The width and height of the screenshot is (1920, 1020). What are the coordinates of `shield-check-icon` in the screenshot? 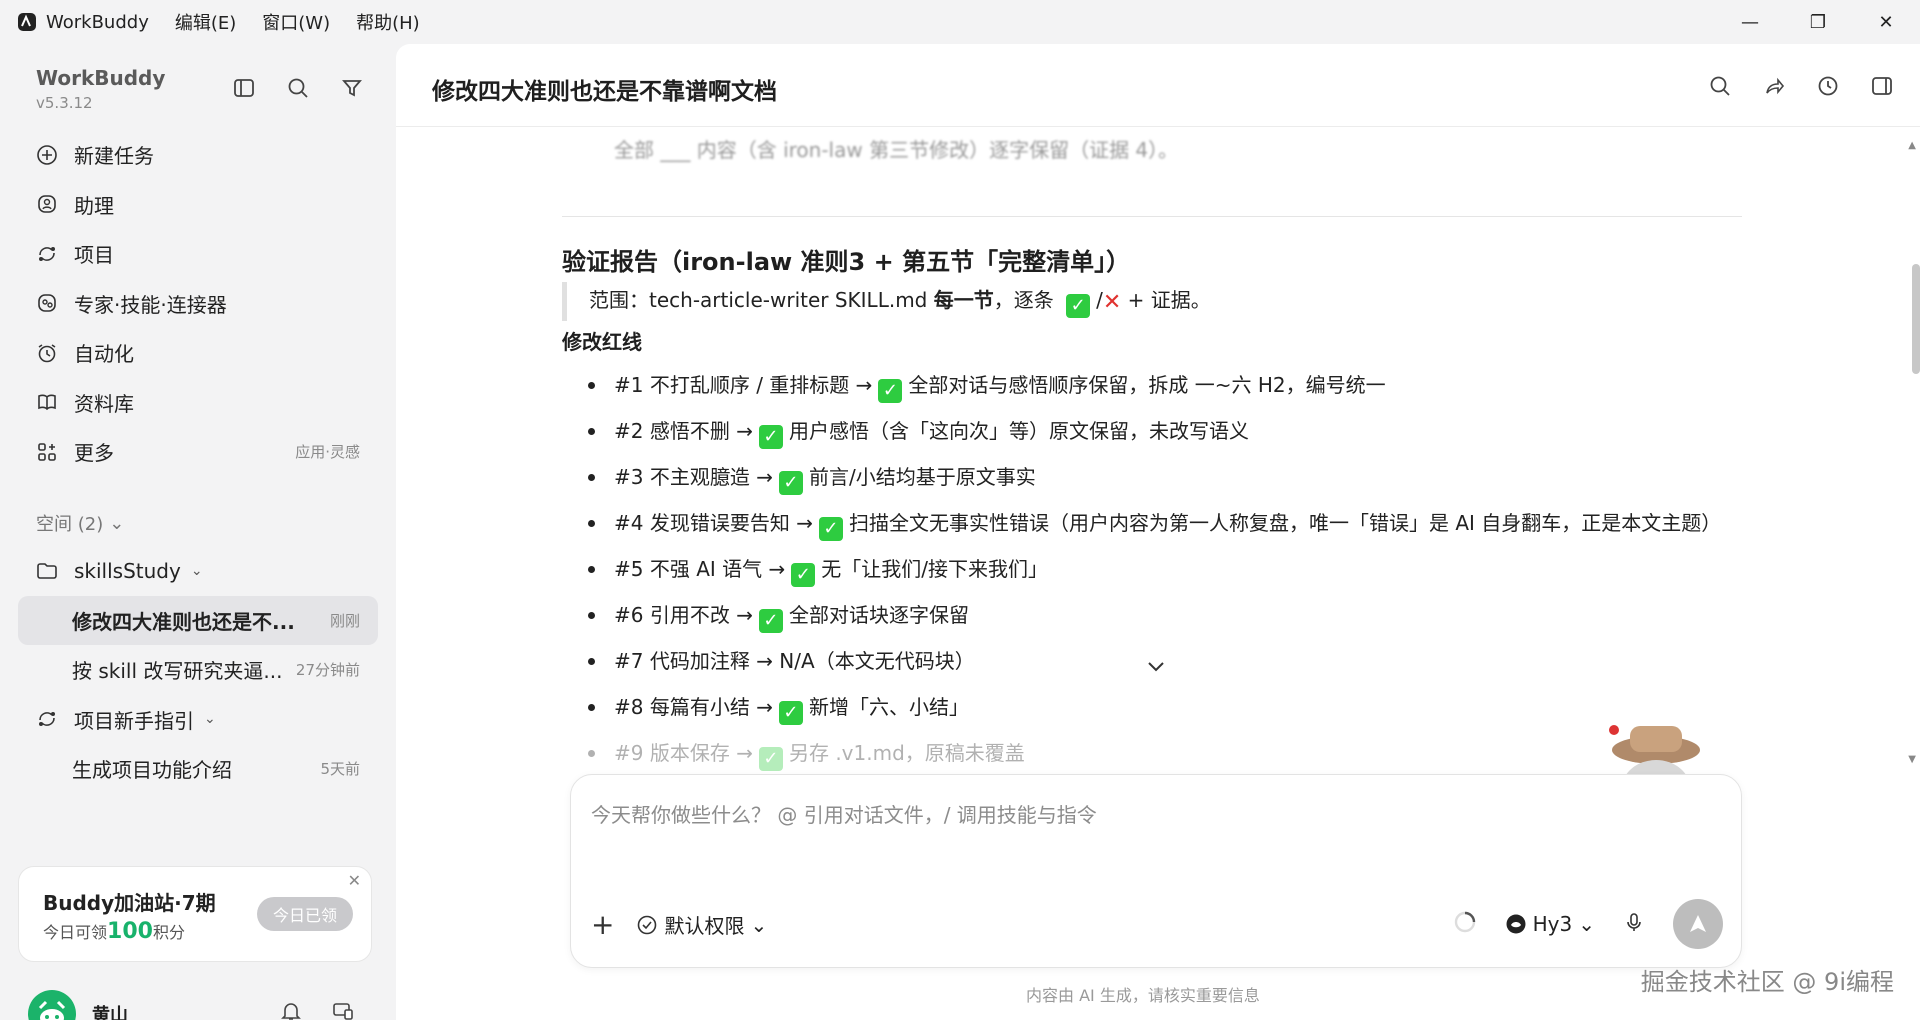 It's located at (647, 924).